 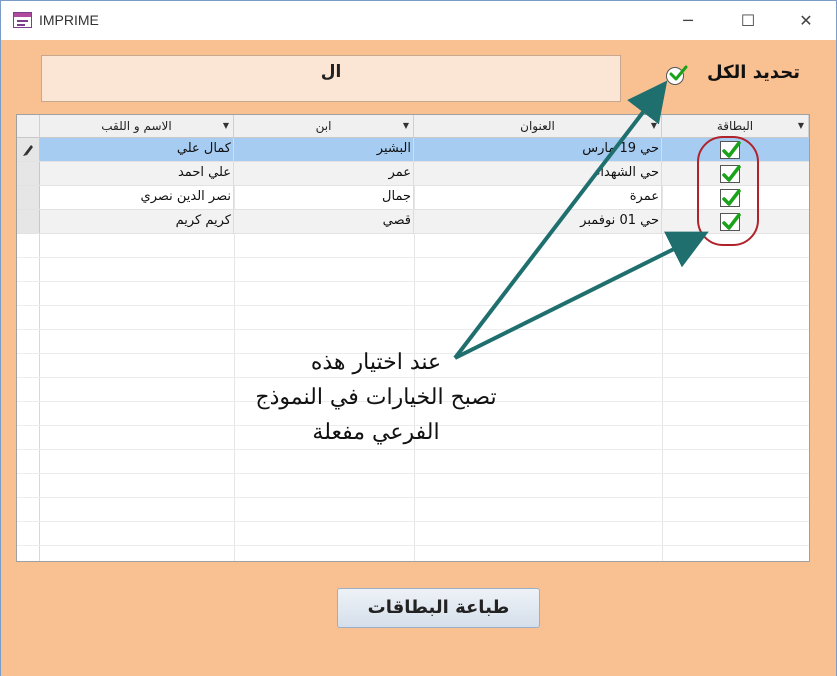 I want to click on checkmark-icon, so click(x=678, y=73).